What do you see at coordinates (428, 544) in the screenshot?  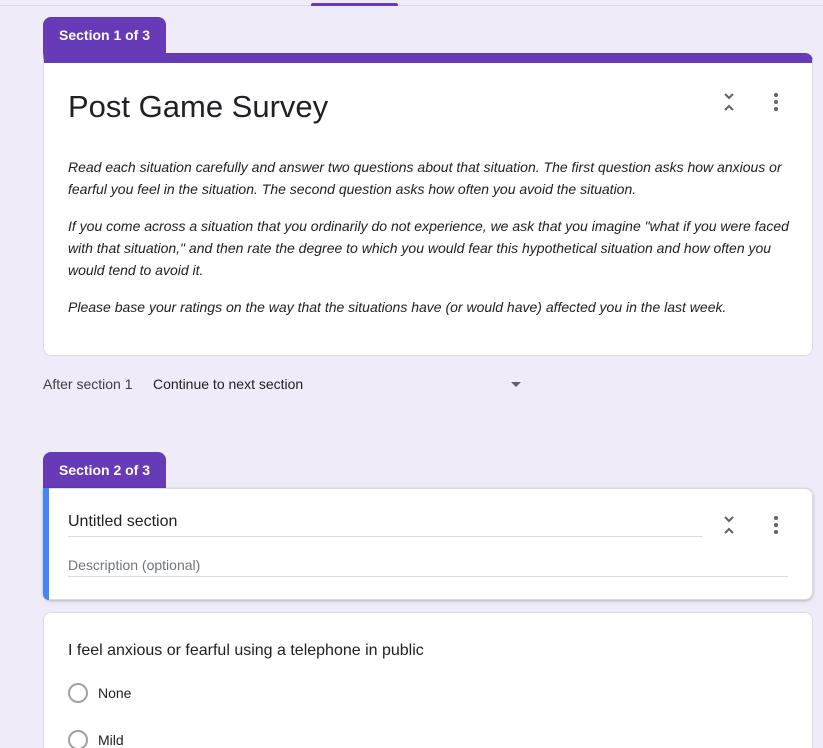 I see `section-2-card: Untitled section Description (optional)` at bounding box center [428, 544].